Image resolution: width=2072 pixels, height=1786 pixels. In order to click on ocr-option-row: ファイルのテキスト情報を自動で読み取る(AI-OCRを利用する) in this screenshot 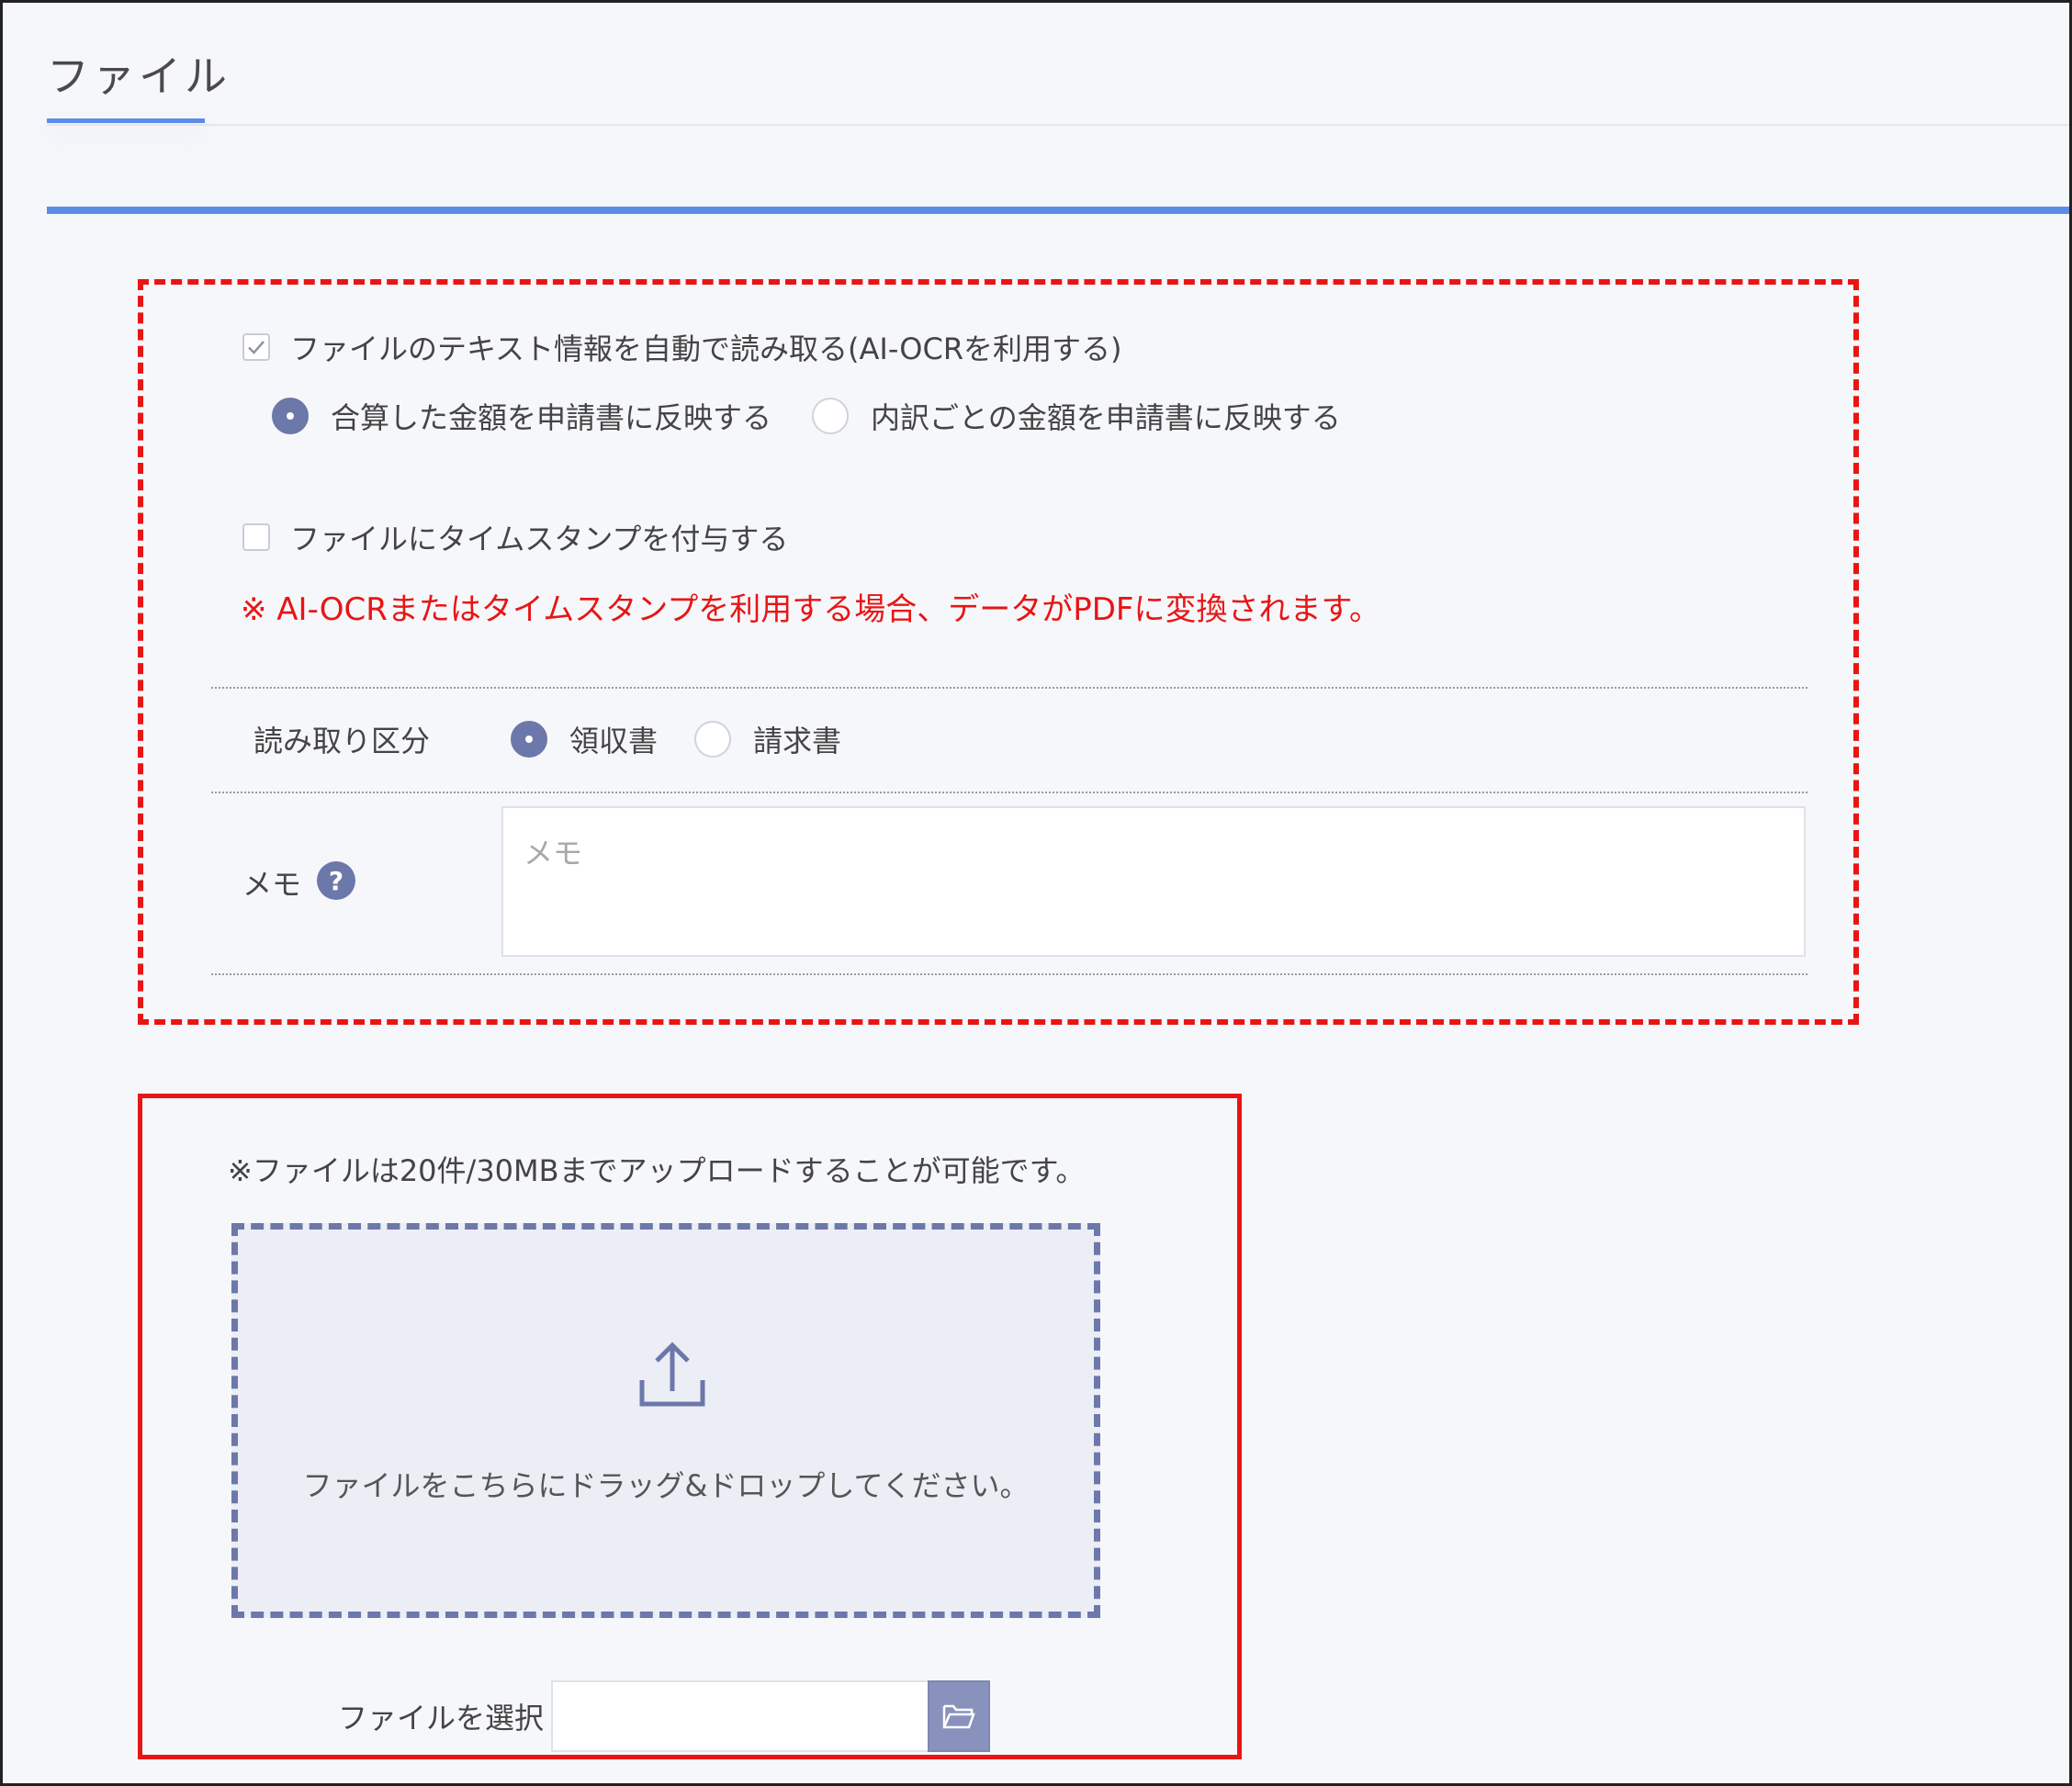, I will do `click(682, 347)`.